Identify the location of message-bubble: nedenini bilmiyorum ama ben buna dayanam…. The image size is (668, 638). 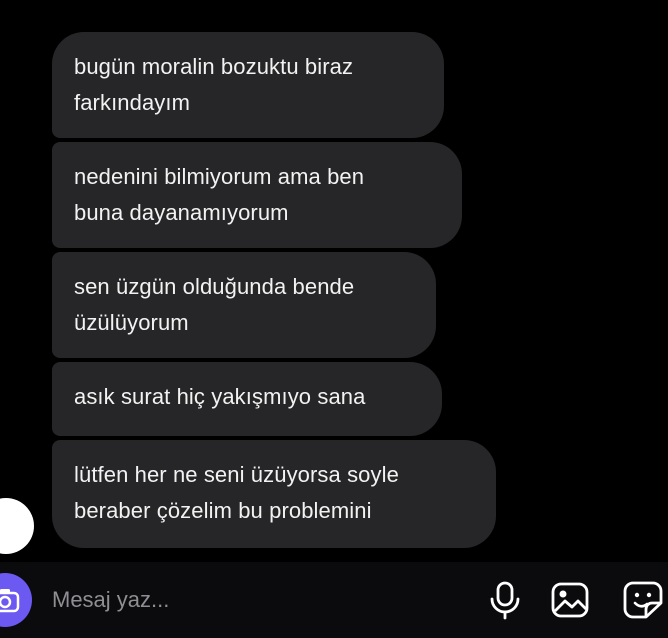
(257, 195).